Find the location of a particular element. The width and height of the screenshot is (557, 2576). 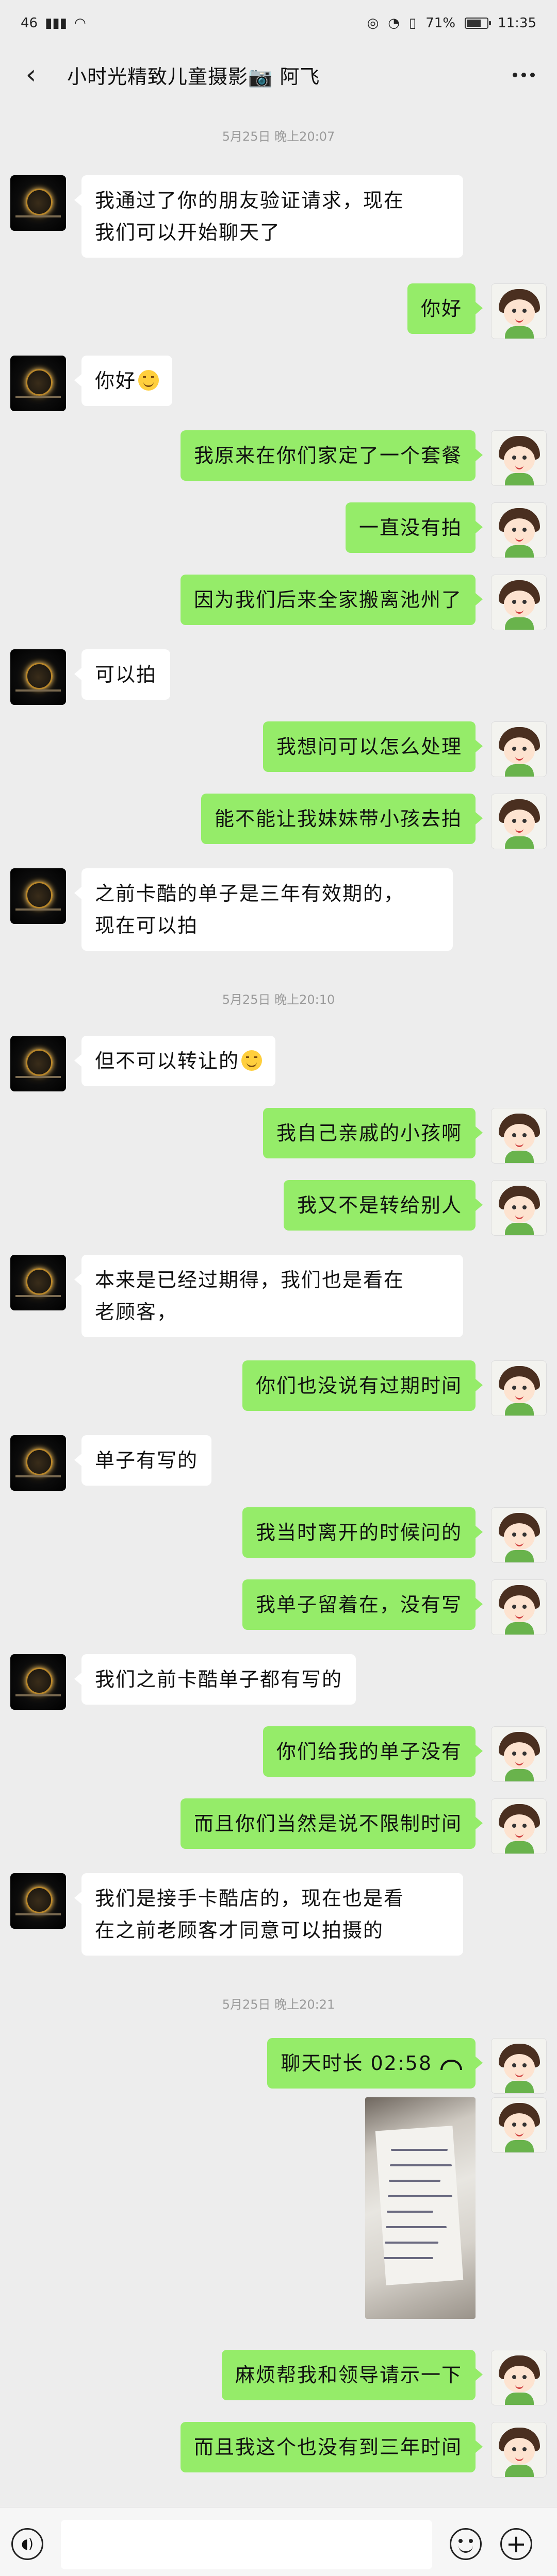

phone-hangup-icon is located at coordinates (451, 2064).